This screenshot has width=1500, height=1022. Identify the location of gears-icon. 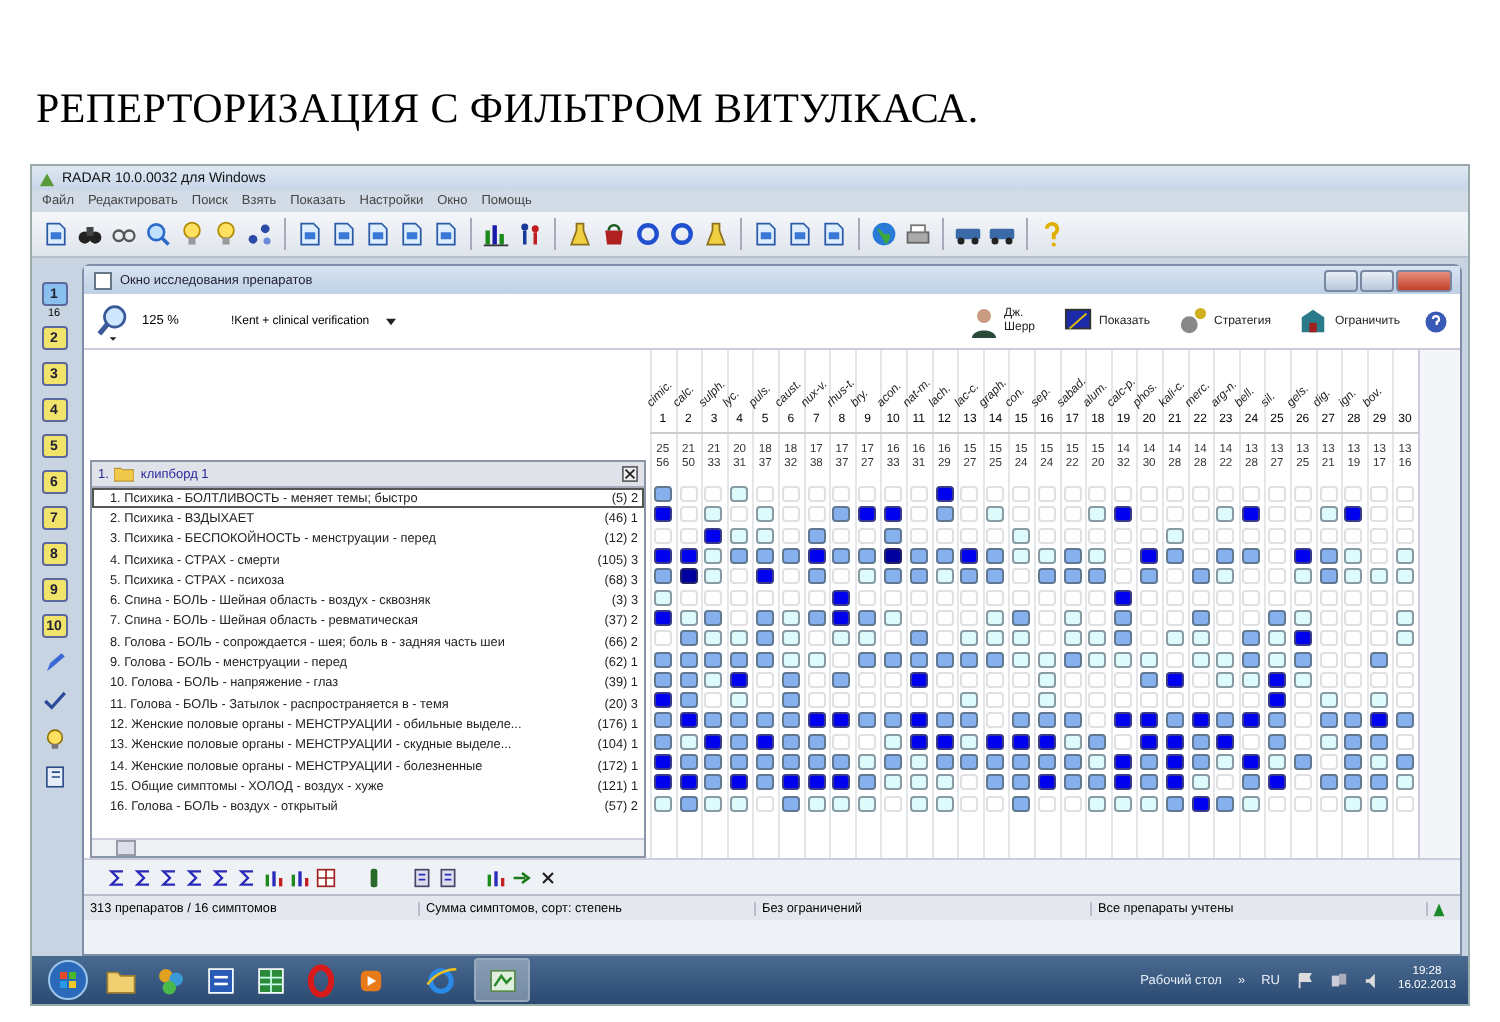
(1193, 321).